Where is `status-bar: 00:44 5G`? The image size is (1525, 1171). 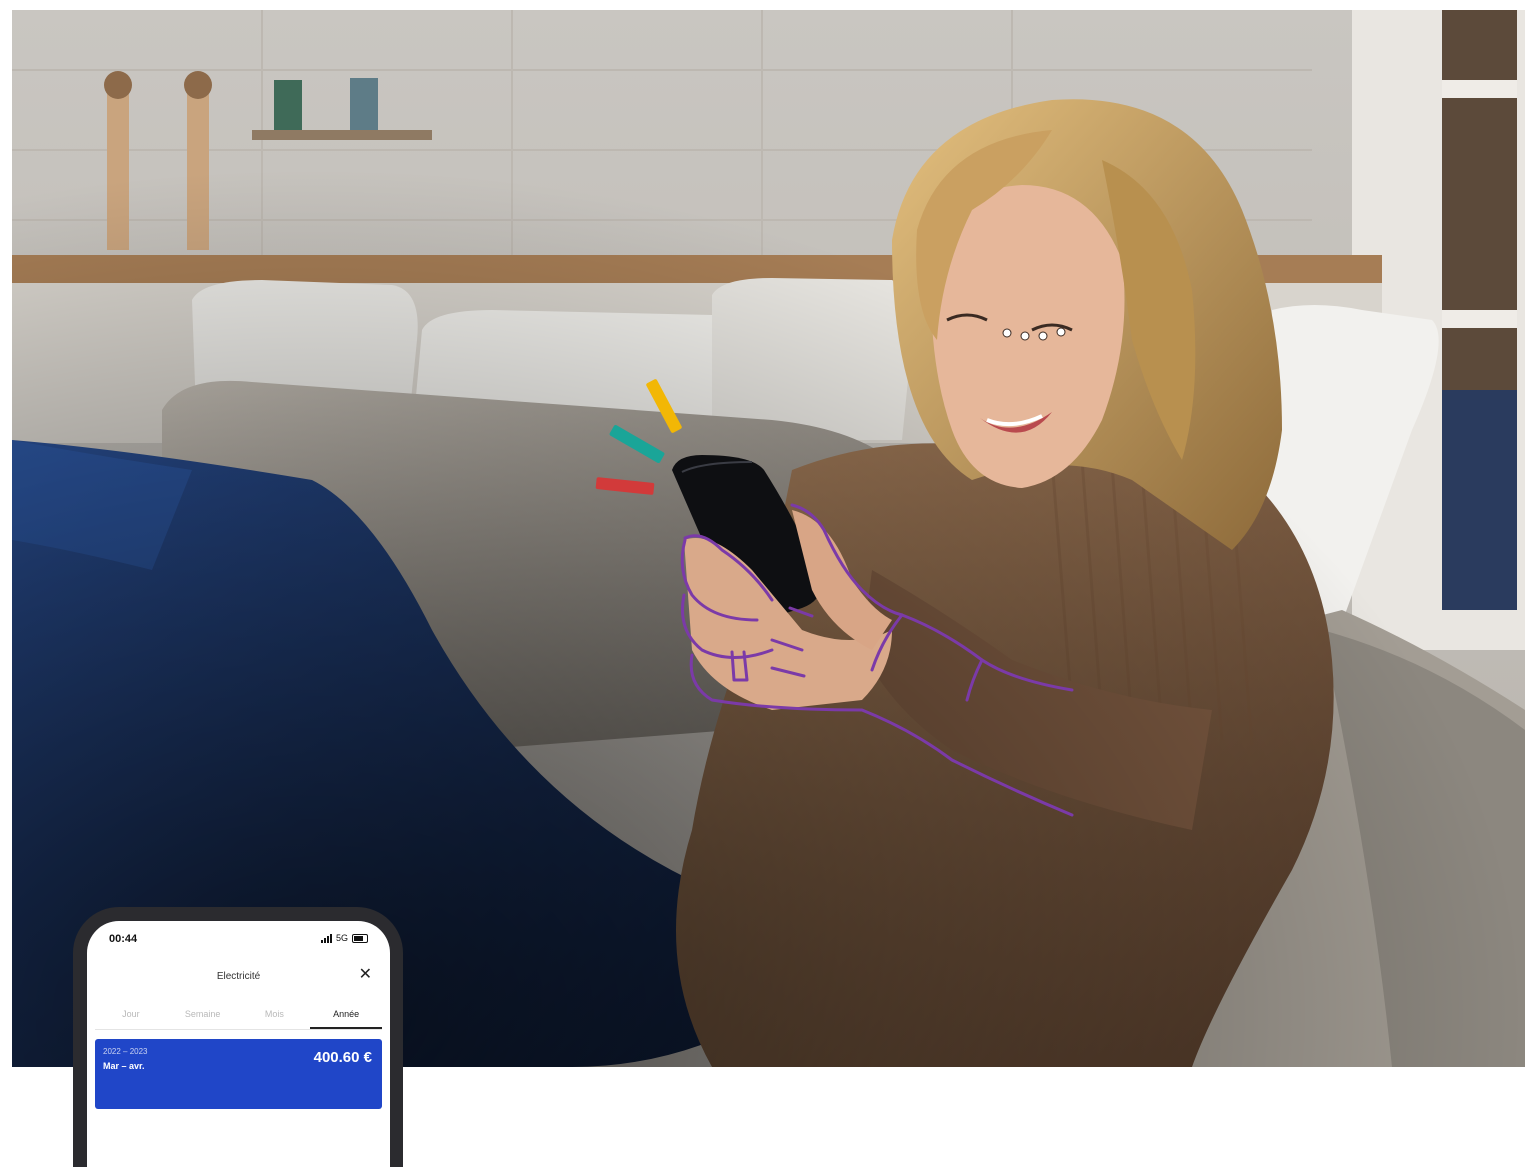
status-bar: 00:44 5G is located at coordinates (238, 938).